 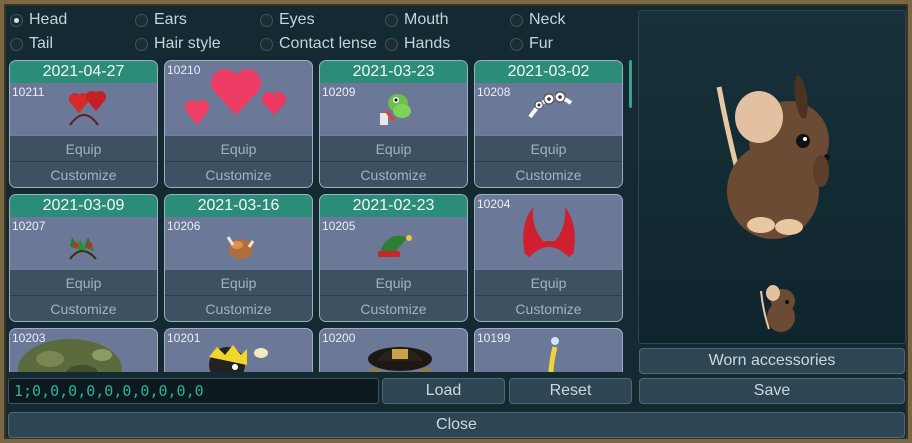 I want to click on item-card: 10200, so click(x=393, y=350).